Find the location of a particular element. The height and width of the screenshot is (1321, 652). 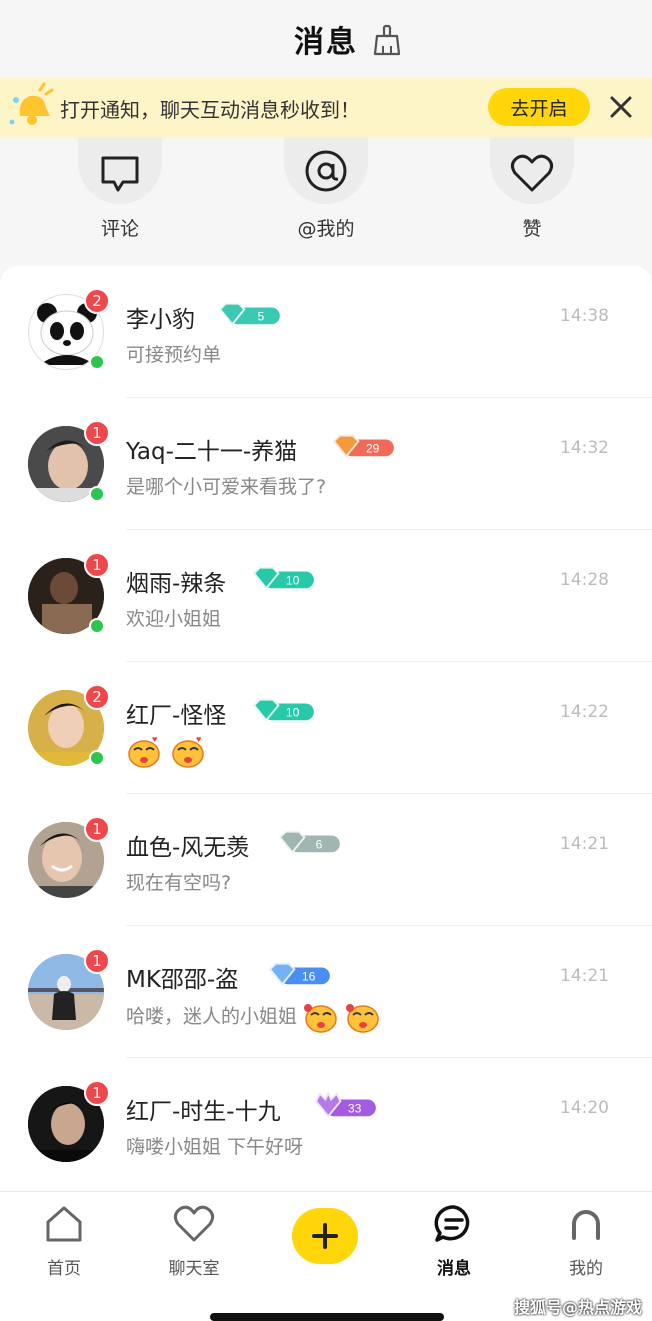

home-indicator is located at coordinates (327, 1317).